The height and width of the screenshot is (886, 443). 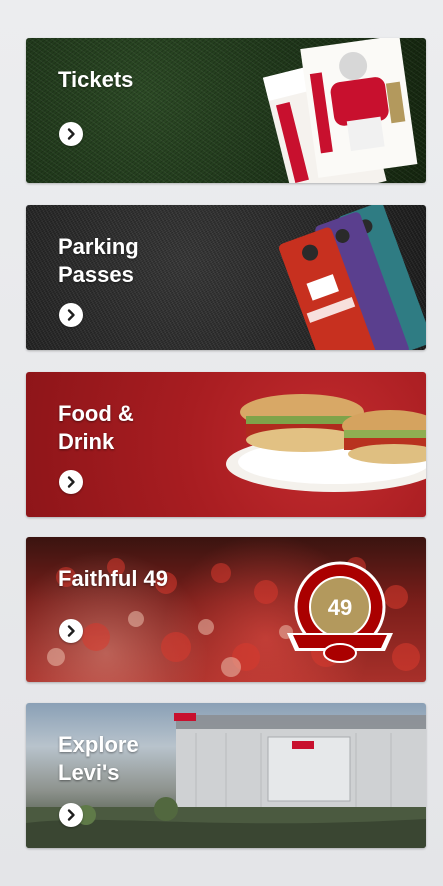 I want to click on card-title: Faithful 49, so click(x=113, y=578).